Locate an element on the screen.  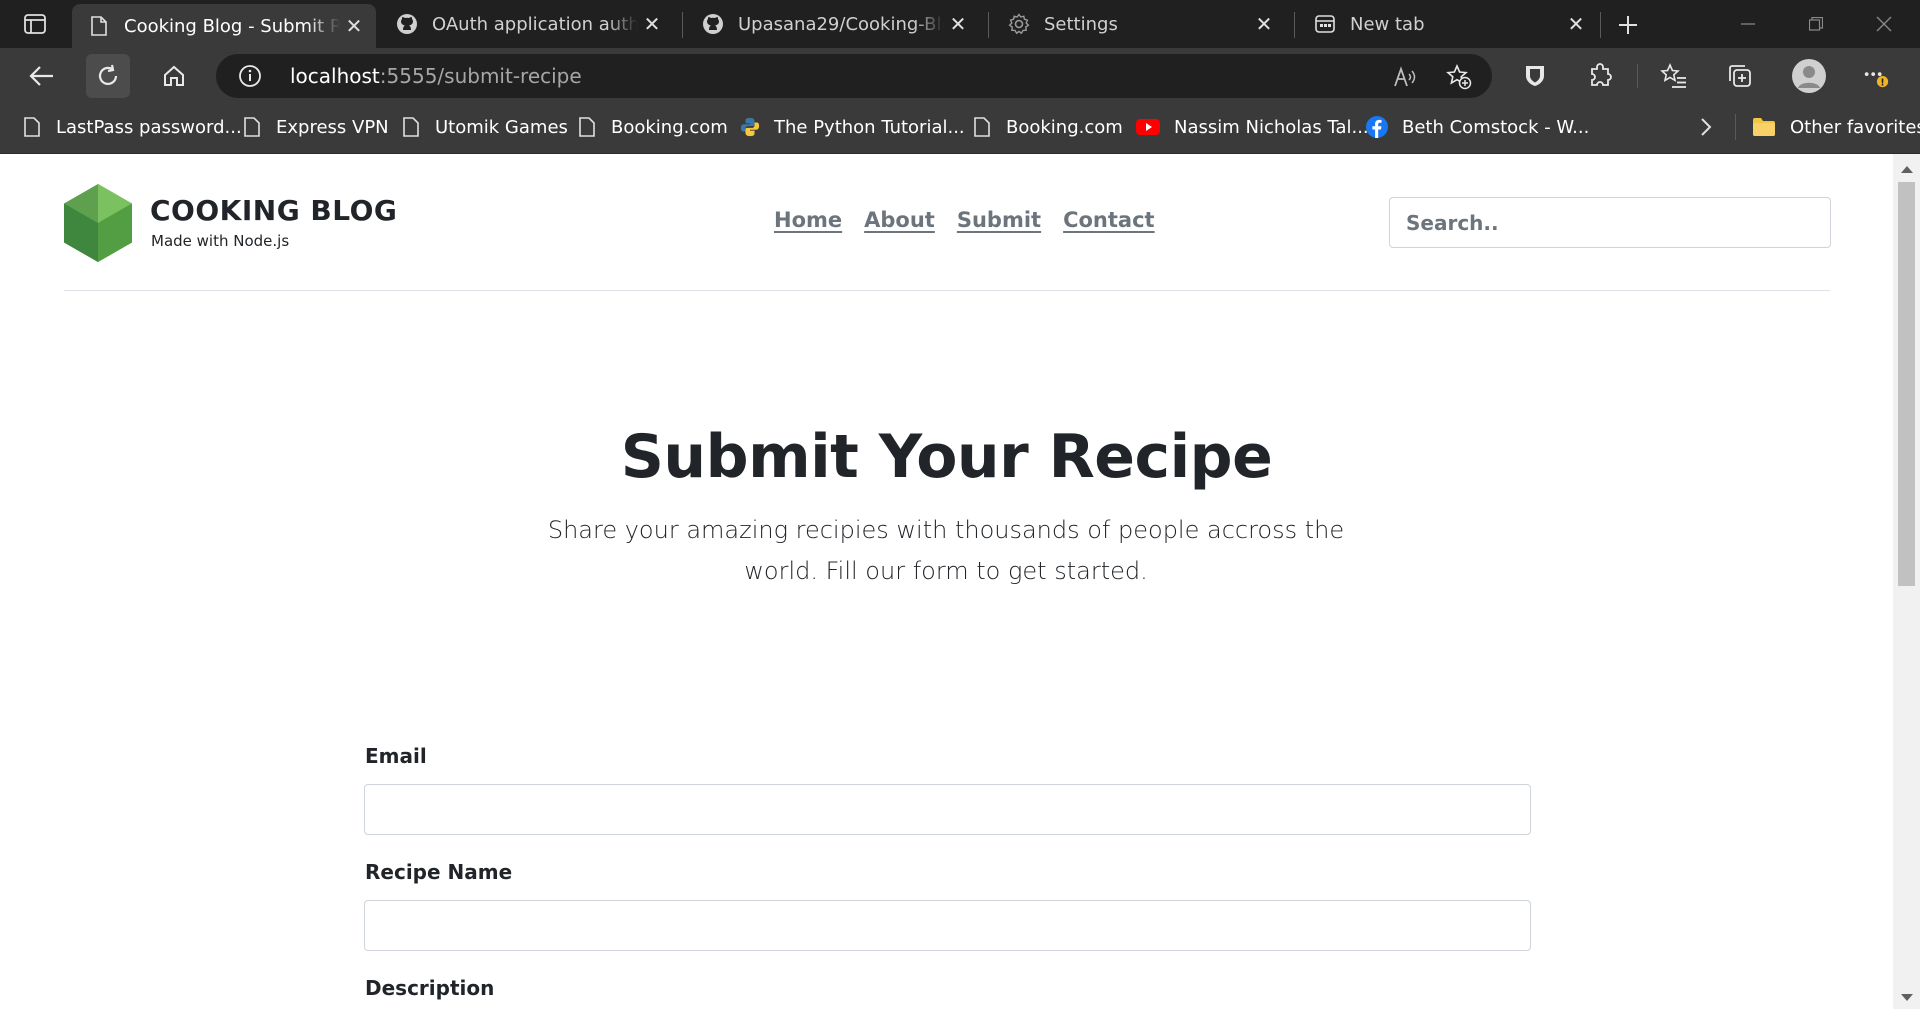
refresh-icon is located at coordinates (108, 74).